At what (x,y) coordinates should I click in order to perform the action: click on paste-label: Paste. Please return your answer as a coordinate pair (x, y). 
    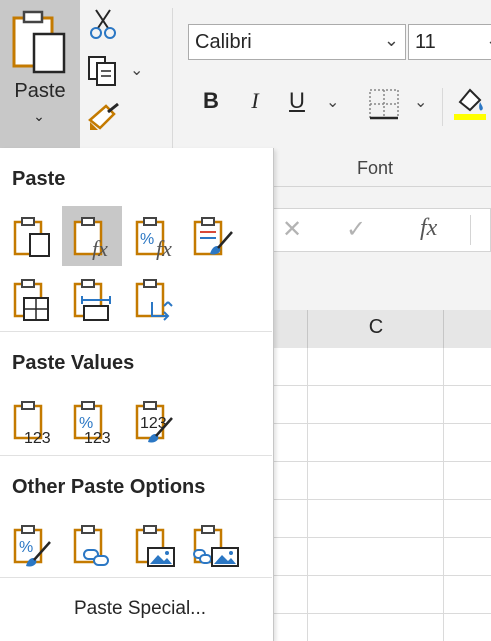
    Looking at the image, I should click on (40, 91).